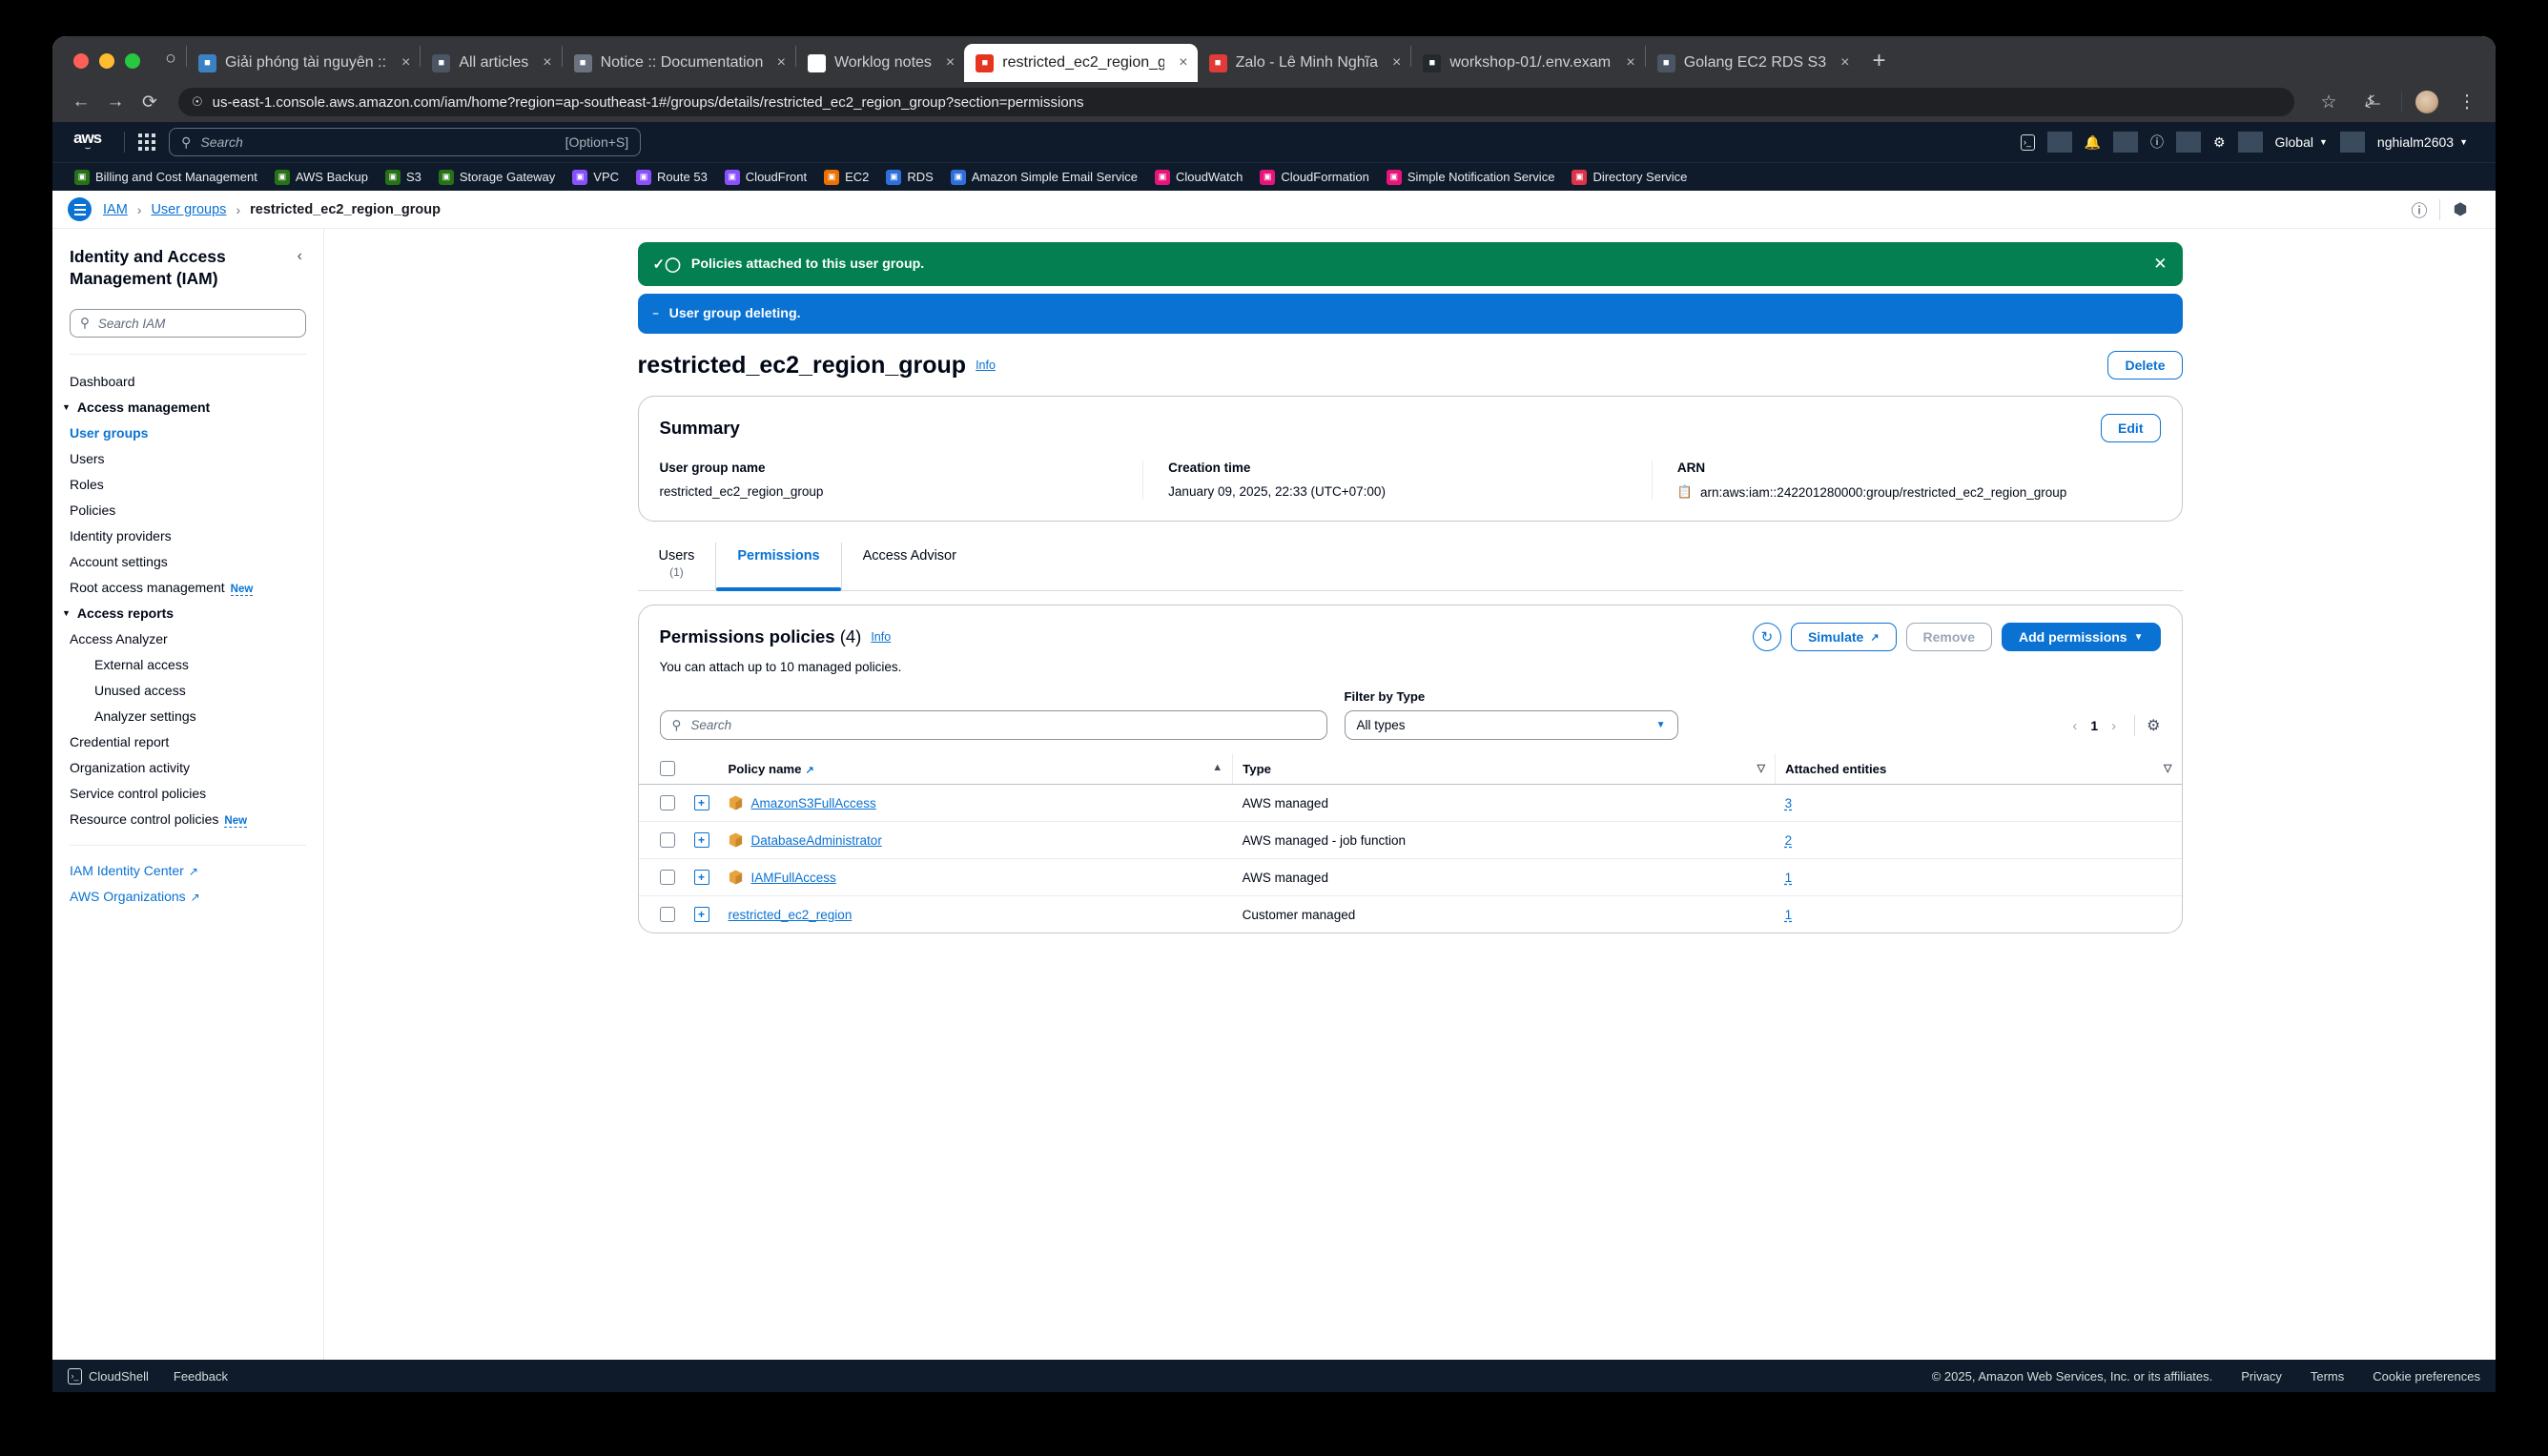  Describe the element at coordinates (81, 61) in the screenshot. I see `close-window-button` at that location.